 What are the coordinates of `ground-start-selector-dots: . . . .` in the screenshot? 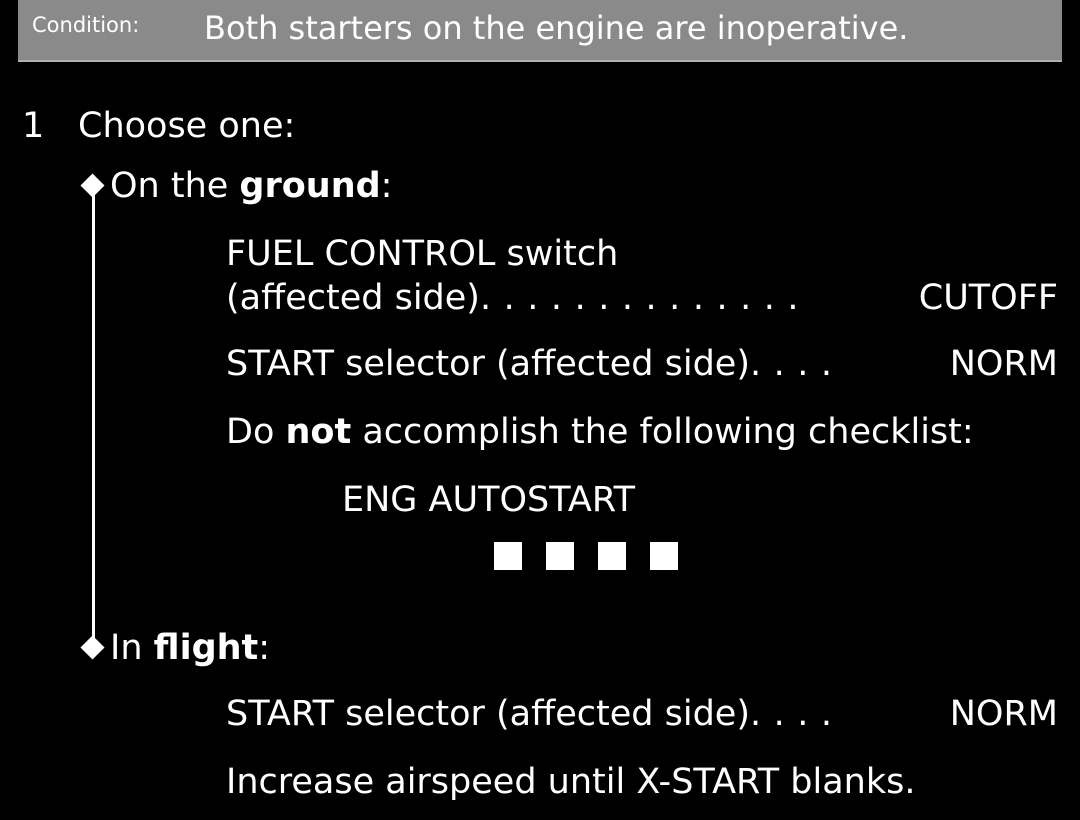 It's located at (791, 364).